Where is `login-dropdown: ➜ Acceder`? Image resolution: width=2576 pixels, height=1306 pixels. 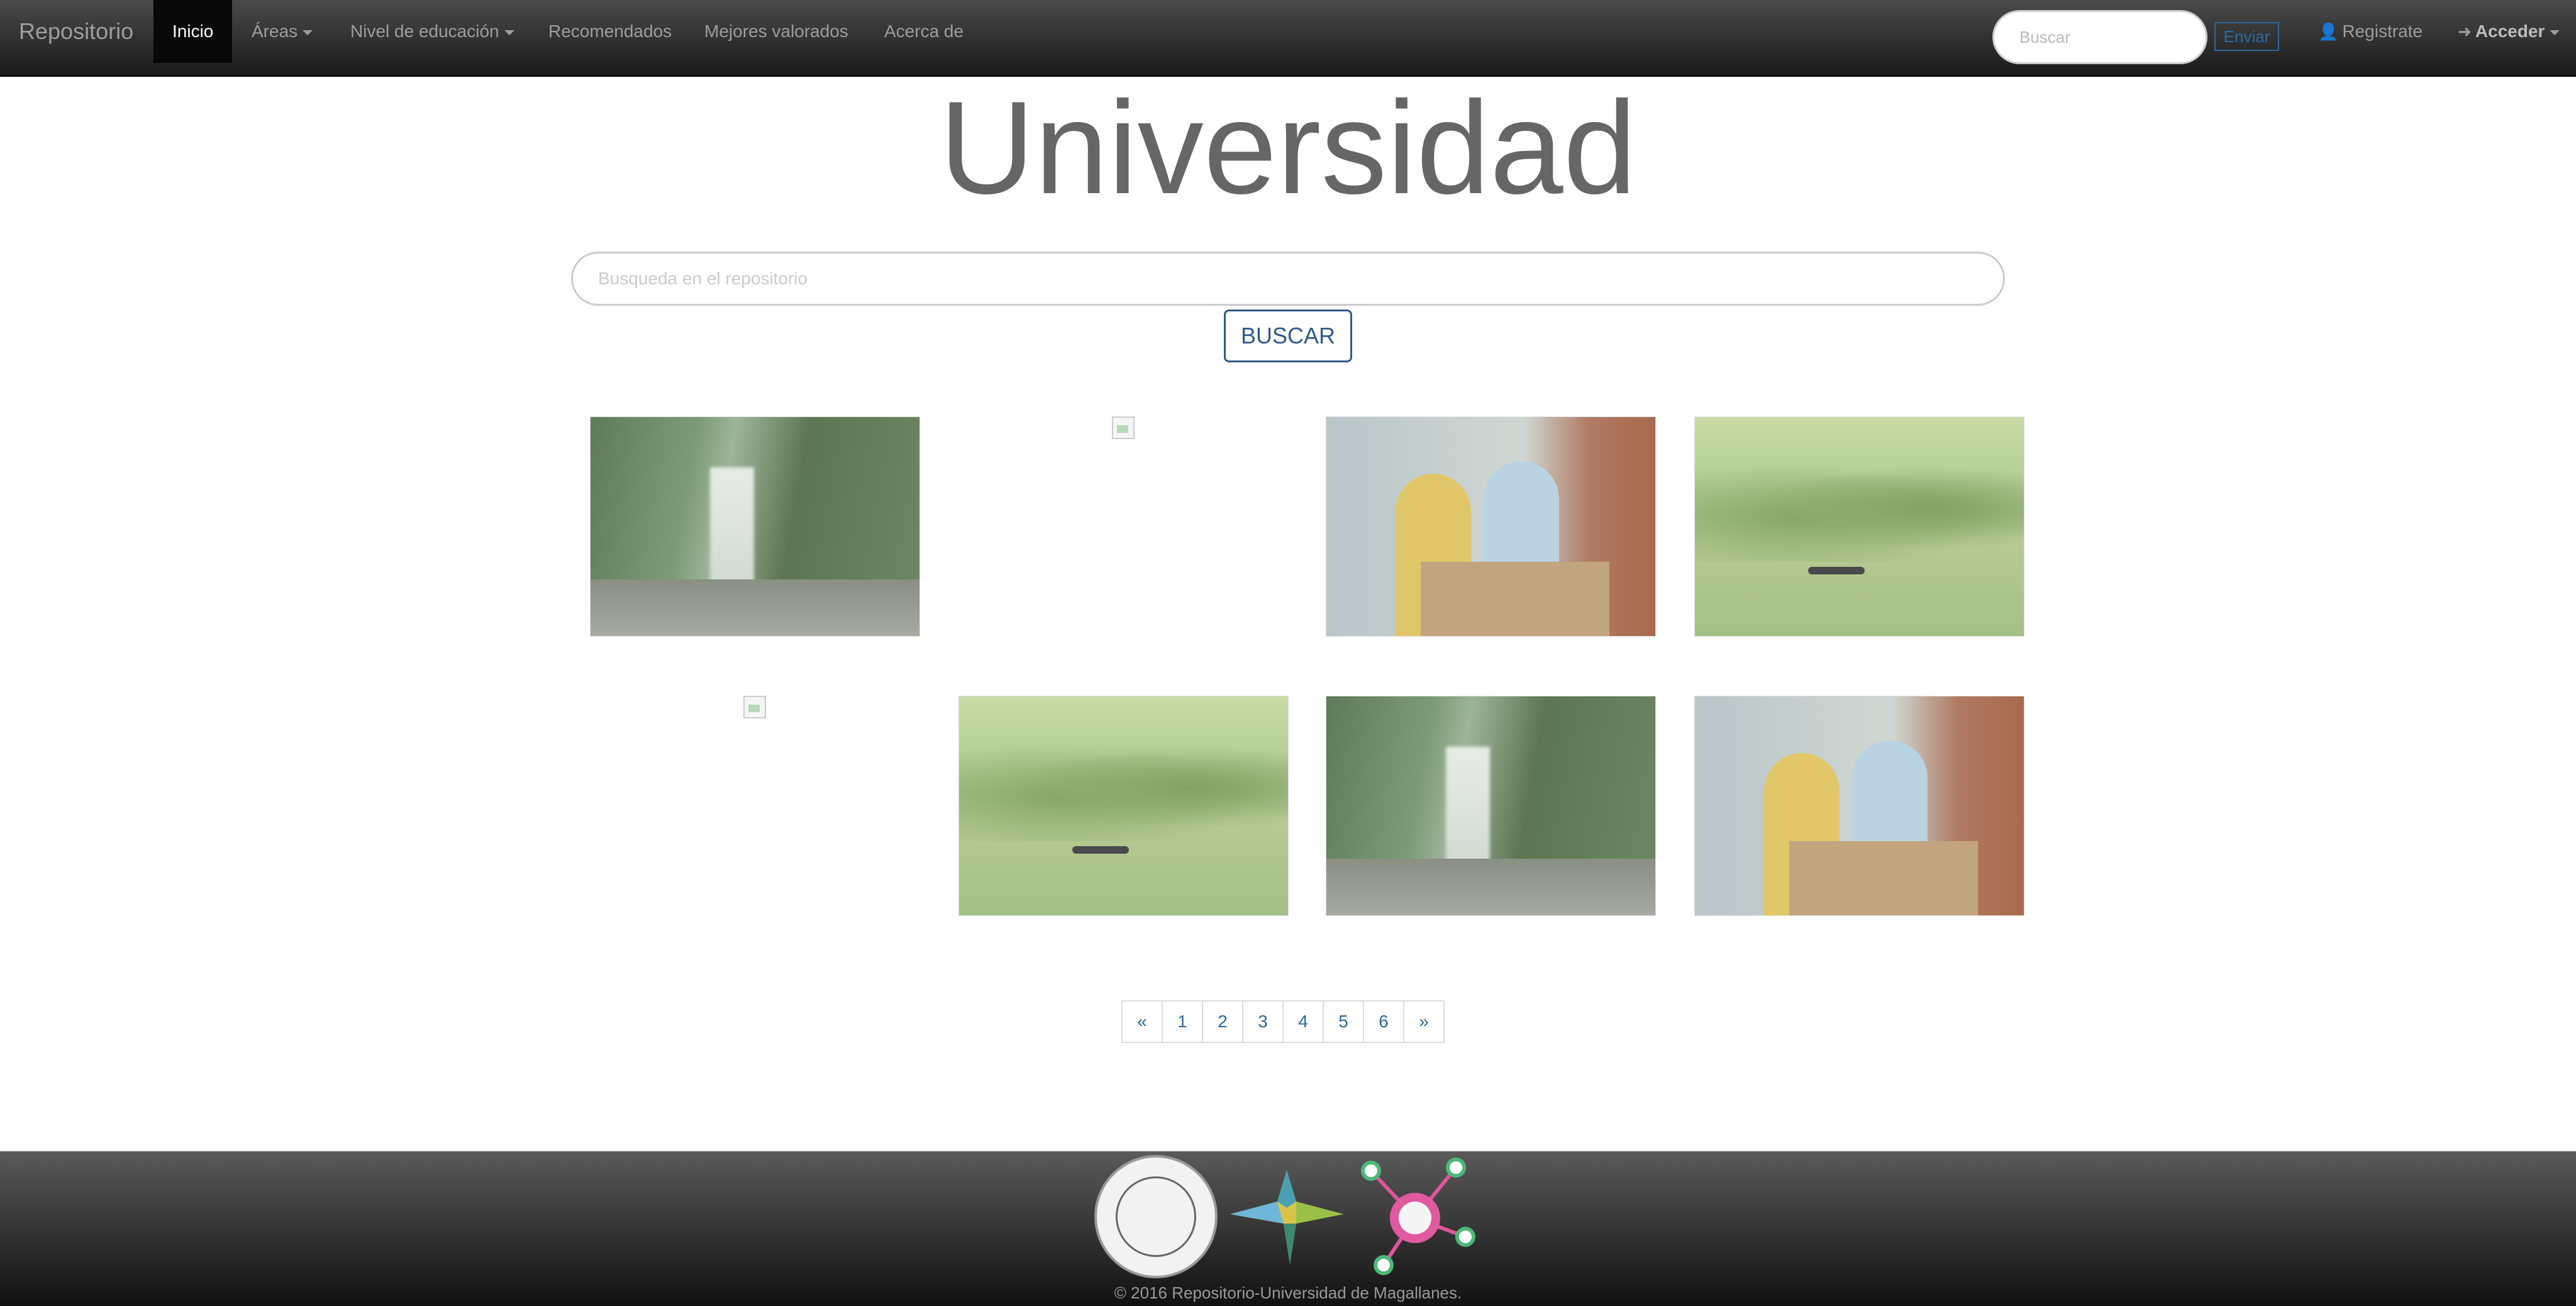
login-dropdown: ➜ Acceder is located at coordinates (2509, 31).